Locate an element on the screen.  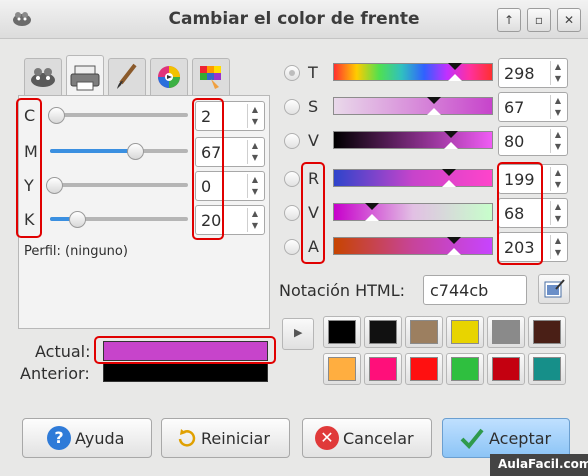
tab-wheel is located at coordinates (169, 76).